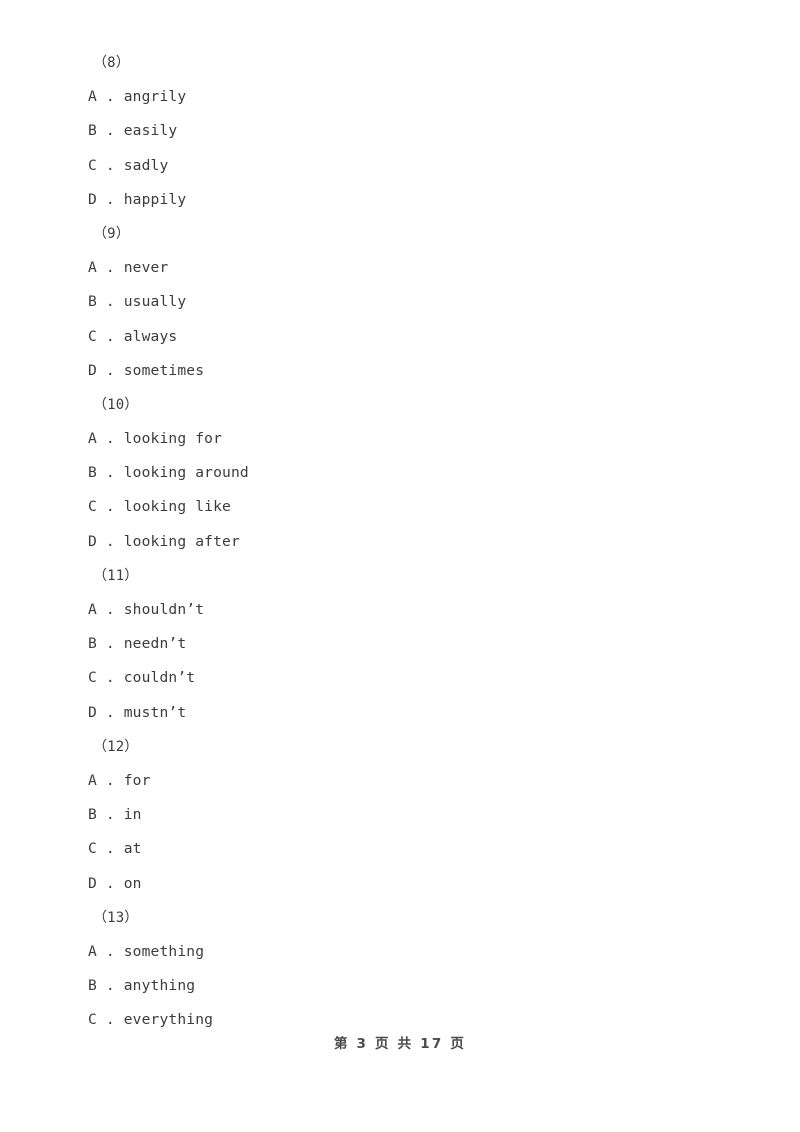 The width and height of the screenshot is (800, 1132). What do you see at coordinates (398, 815) in the screenshot?
I see `option-12-b: B . in` at bounding box center [398, 815].